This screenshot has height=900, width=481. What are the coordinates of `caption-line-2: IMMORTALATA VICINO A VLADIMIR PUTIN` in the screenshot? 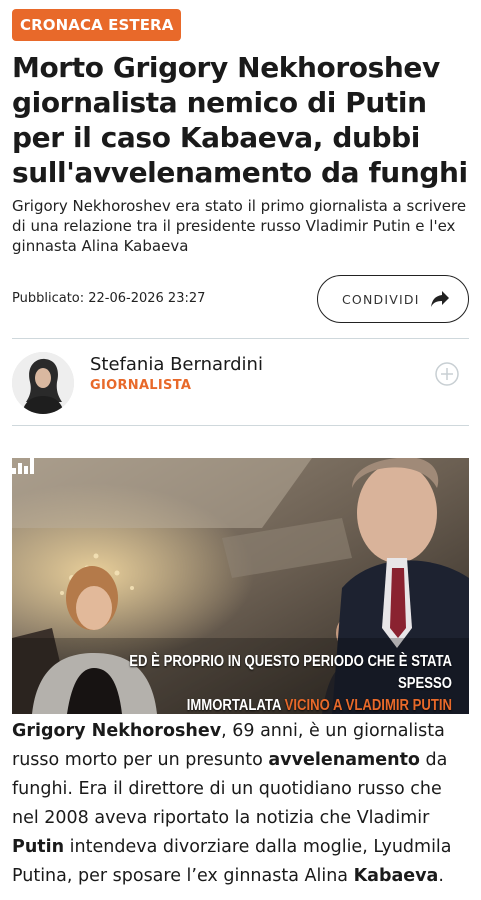 It's located at (288, 704).